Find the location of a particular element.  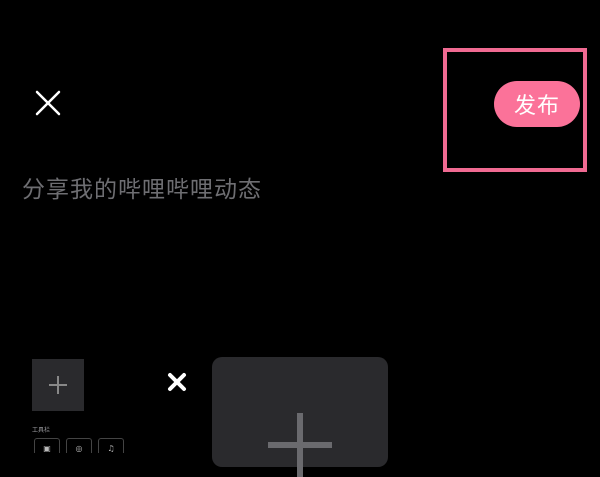

mini-tool-image: ▣ is located at coordinates (47, 445).